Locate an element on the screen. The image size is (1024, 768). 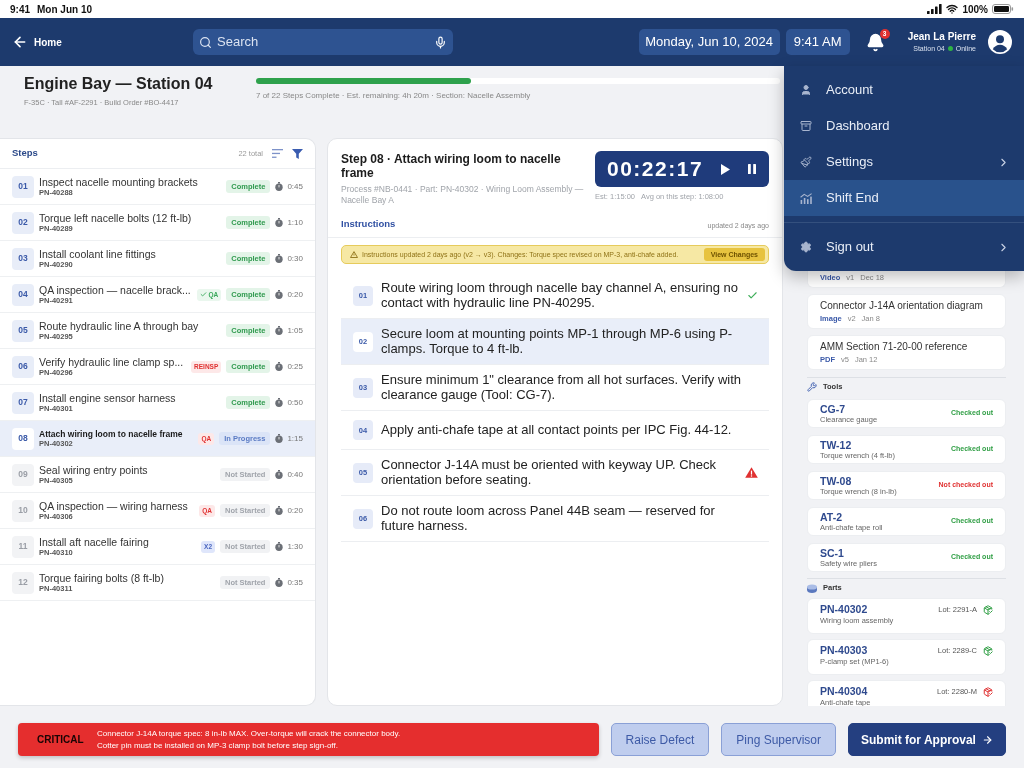
step-heading: Step 08 · Attach wiring loom to nacelle frame is located at coordinates (451, 165).